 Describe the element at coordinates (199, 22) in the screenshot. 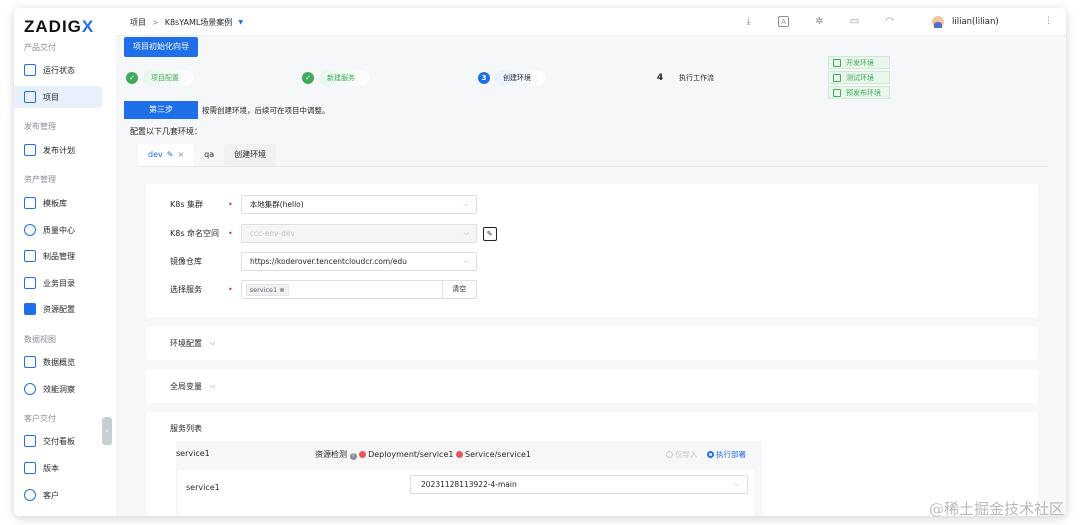

I see `breadcrumb-current: K8sYAML场景案例` at that location.